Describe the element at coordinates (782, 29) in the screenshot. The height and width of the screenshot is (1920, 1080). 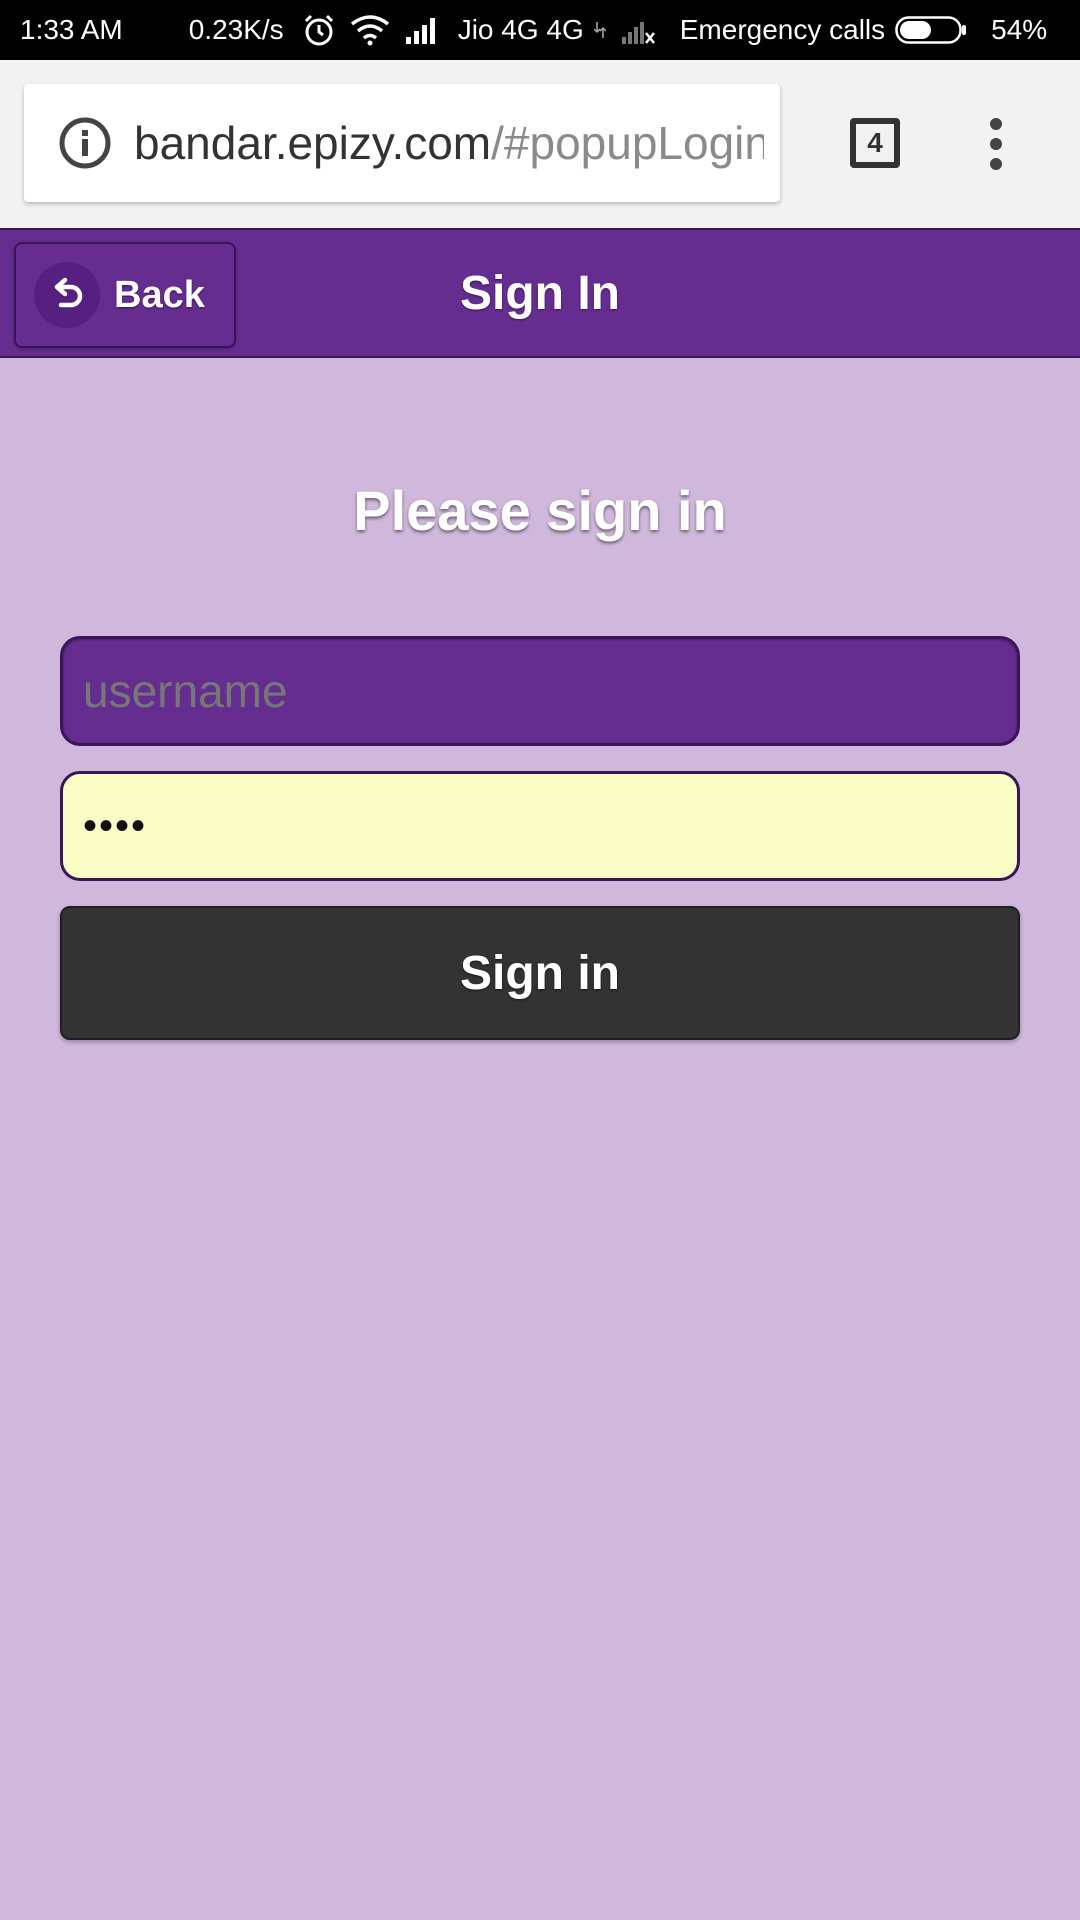
I see `emergency-calls-label: Emergency calls` at that location.